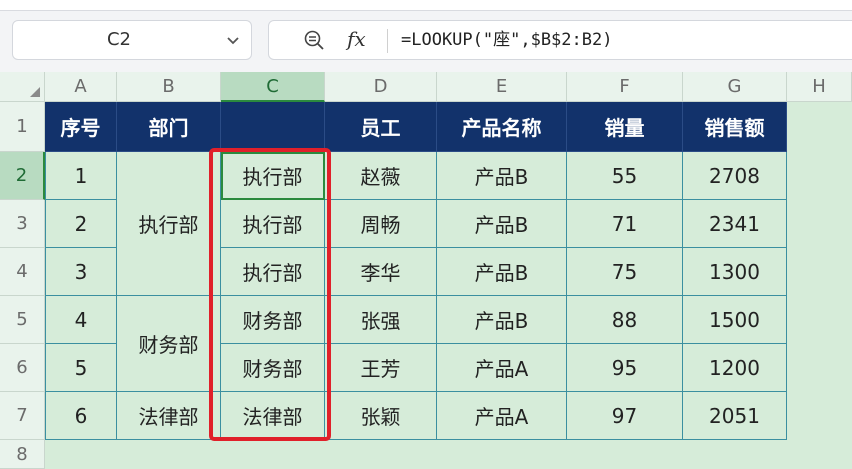  I want to click on header-dept: 部门, so click(169, 127).